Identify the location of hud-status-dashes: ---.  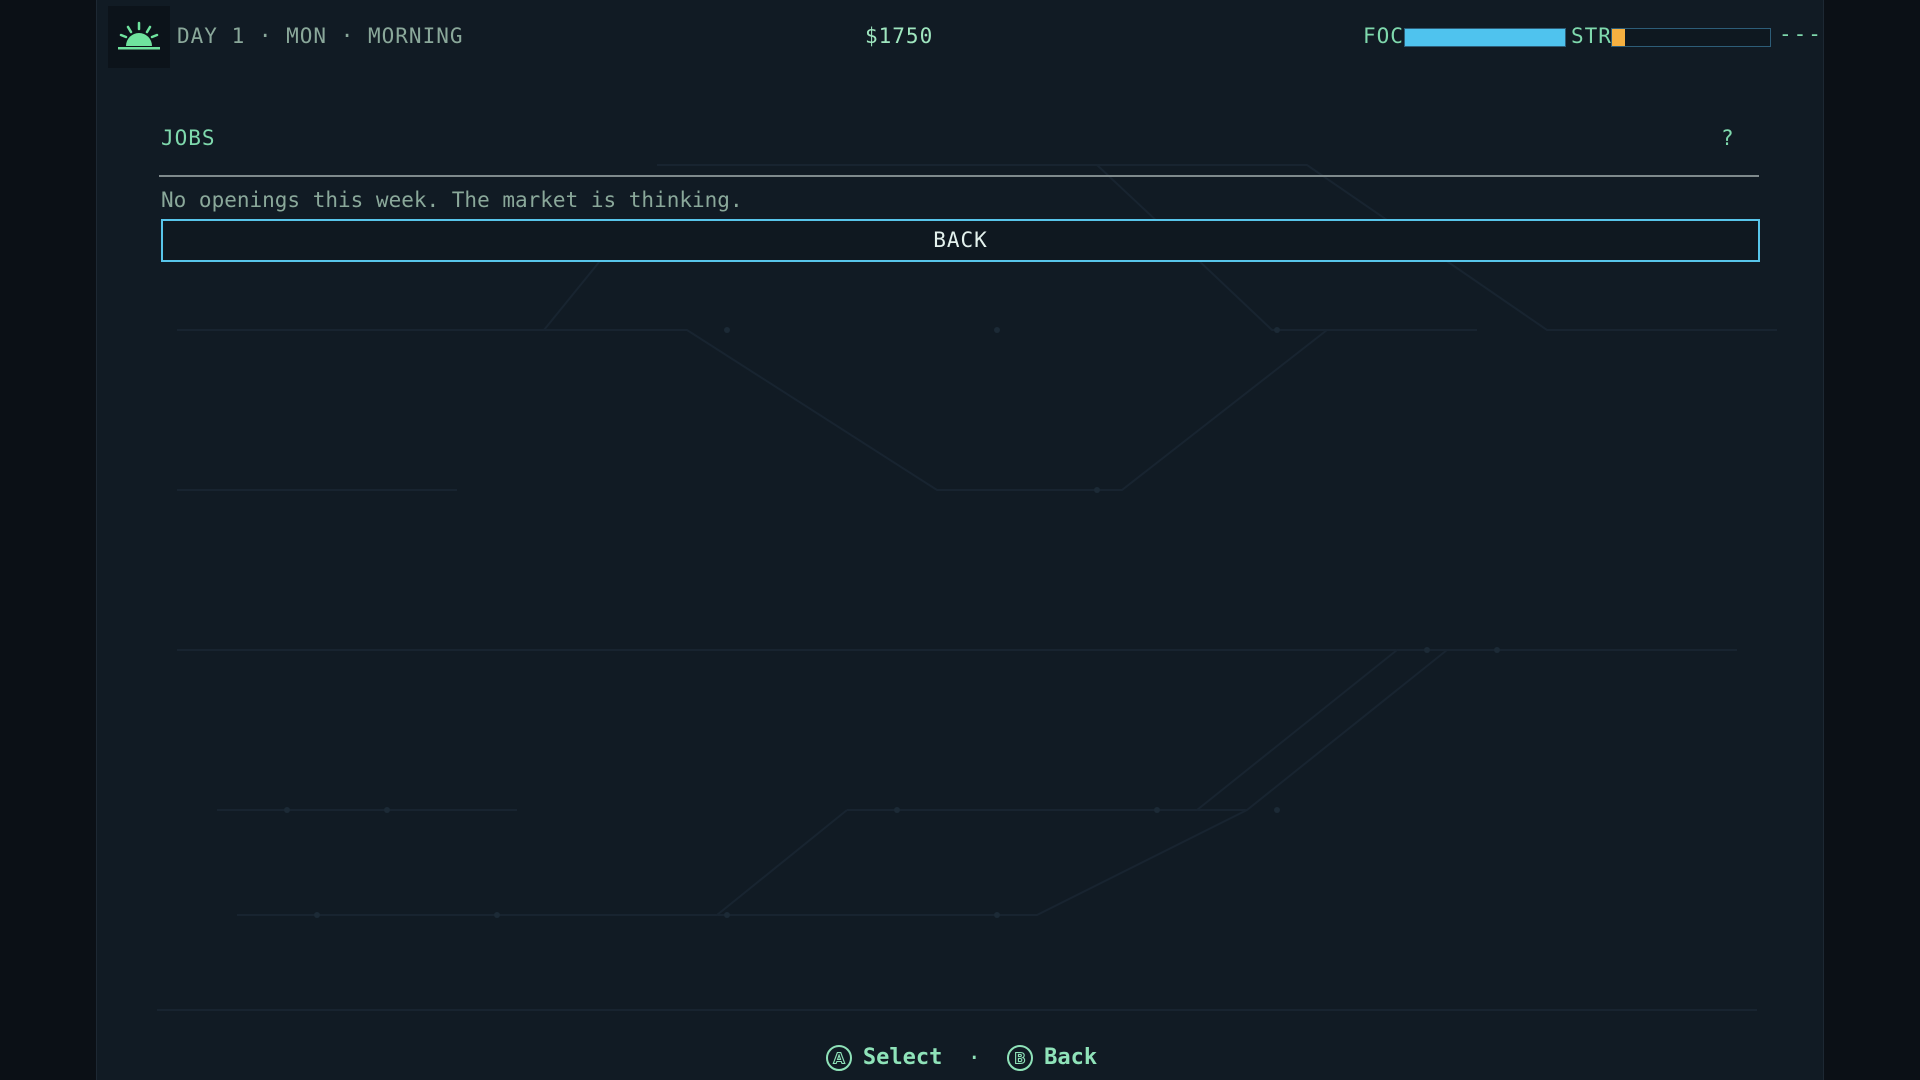
(1801, 34).